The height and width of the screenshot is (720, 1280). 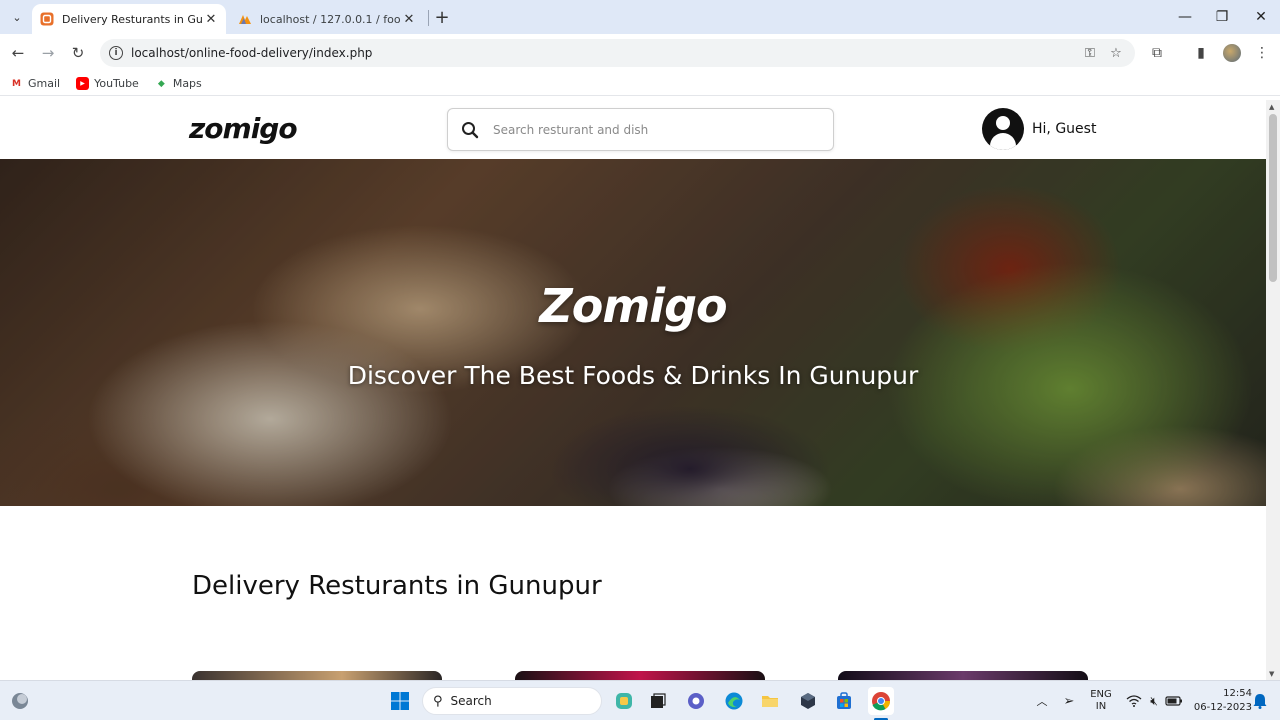 I want to click on hero-title: Zomigo, so click(x=633, y=306).